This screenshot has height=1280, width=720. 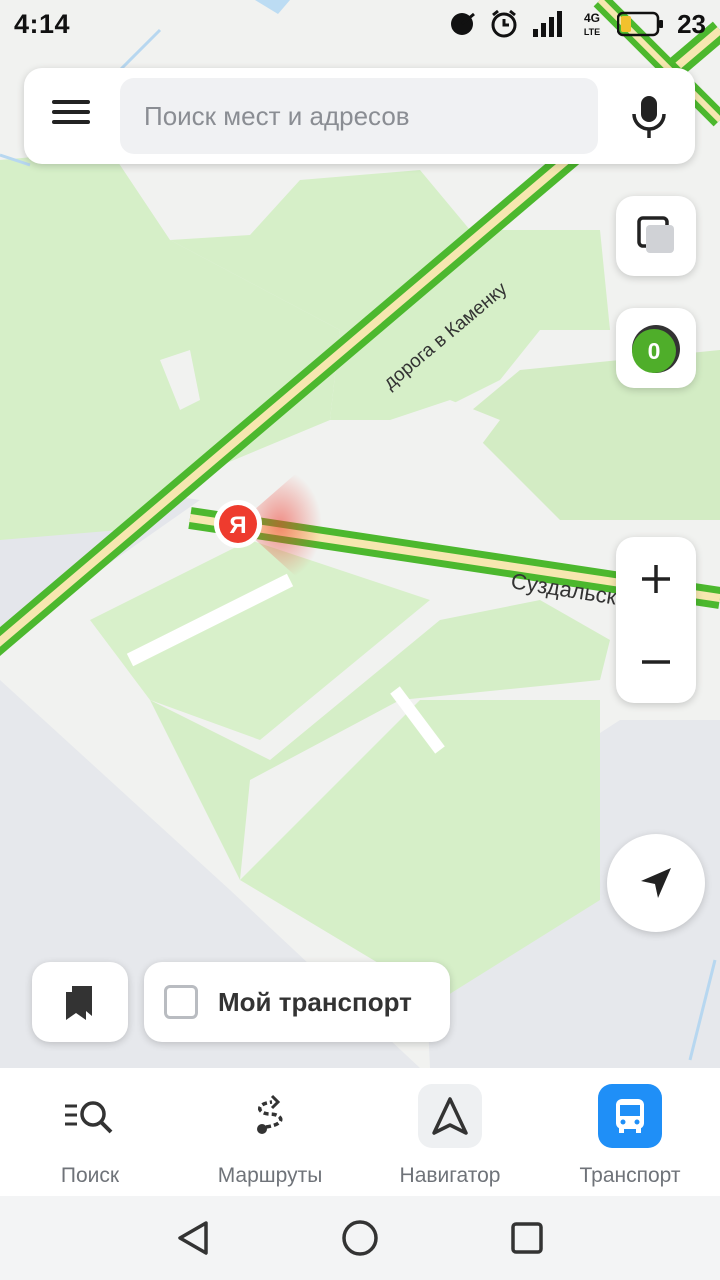 I want to click on nav-search-label: Поиск, so click(x=90, y=1175).